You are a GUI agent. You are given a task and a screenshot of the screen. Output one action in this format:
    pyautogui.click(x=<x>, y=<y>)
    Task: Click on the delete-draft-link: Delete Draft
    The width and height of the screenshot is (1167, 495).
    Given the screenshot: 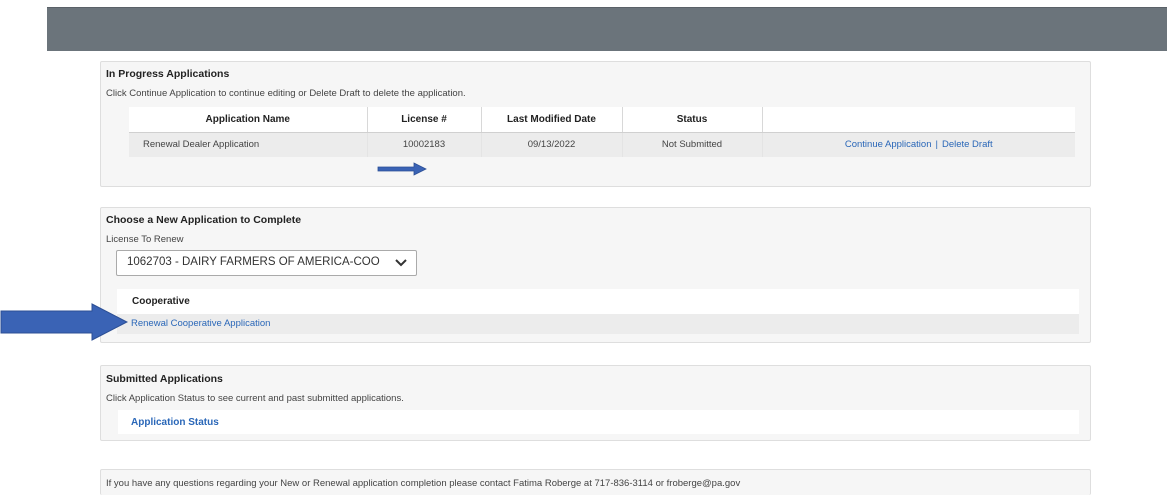 What is the action you would take?
    pyautogui.click(x=967, y=144)
    